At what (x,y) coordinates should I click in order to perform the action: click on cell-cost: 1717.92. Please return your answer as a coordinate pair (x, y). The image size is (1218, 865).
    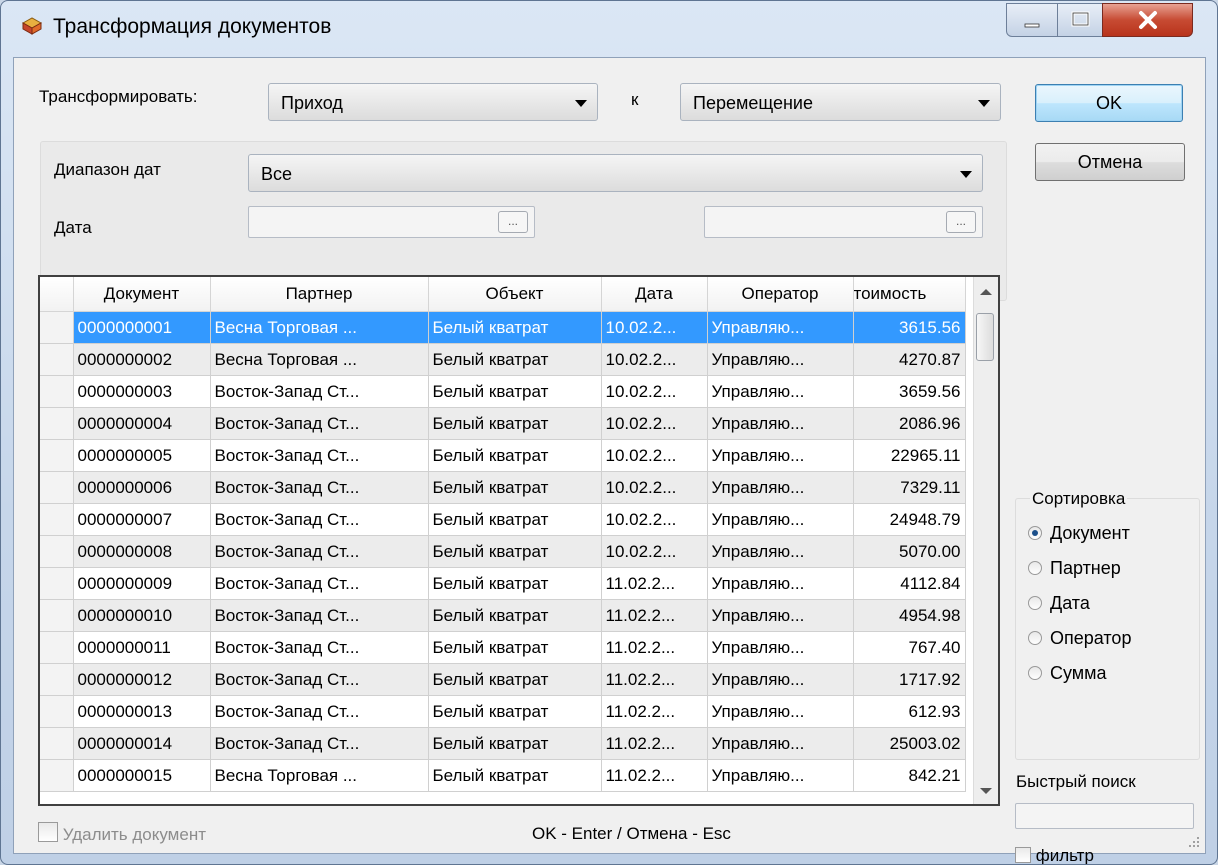
    Looking at the image, I should click on (909, 679).